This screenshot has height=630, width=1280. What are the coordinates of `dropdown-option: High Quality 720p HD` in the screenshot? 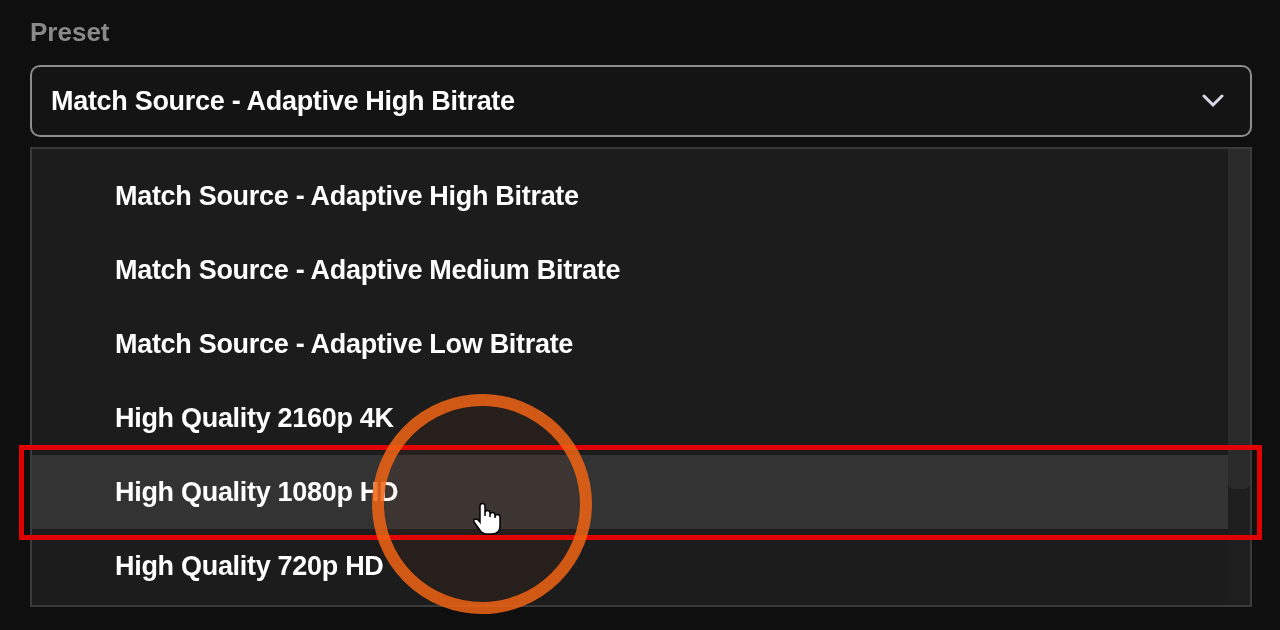 It's located at (630, 566).